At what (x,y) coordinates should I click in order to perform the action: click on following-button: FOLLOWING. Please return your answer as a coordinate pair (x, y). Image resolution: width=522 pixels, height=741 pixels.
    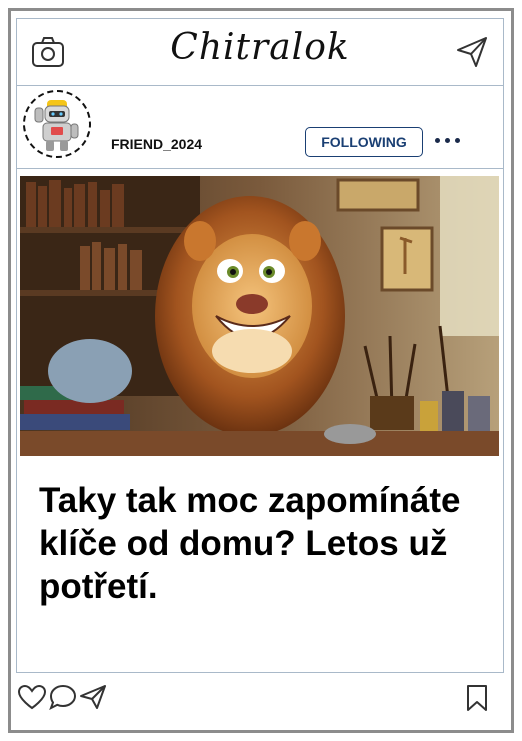
    Looking at the image, I should click on (364, 142).